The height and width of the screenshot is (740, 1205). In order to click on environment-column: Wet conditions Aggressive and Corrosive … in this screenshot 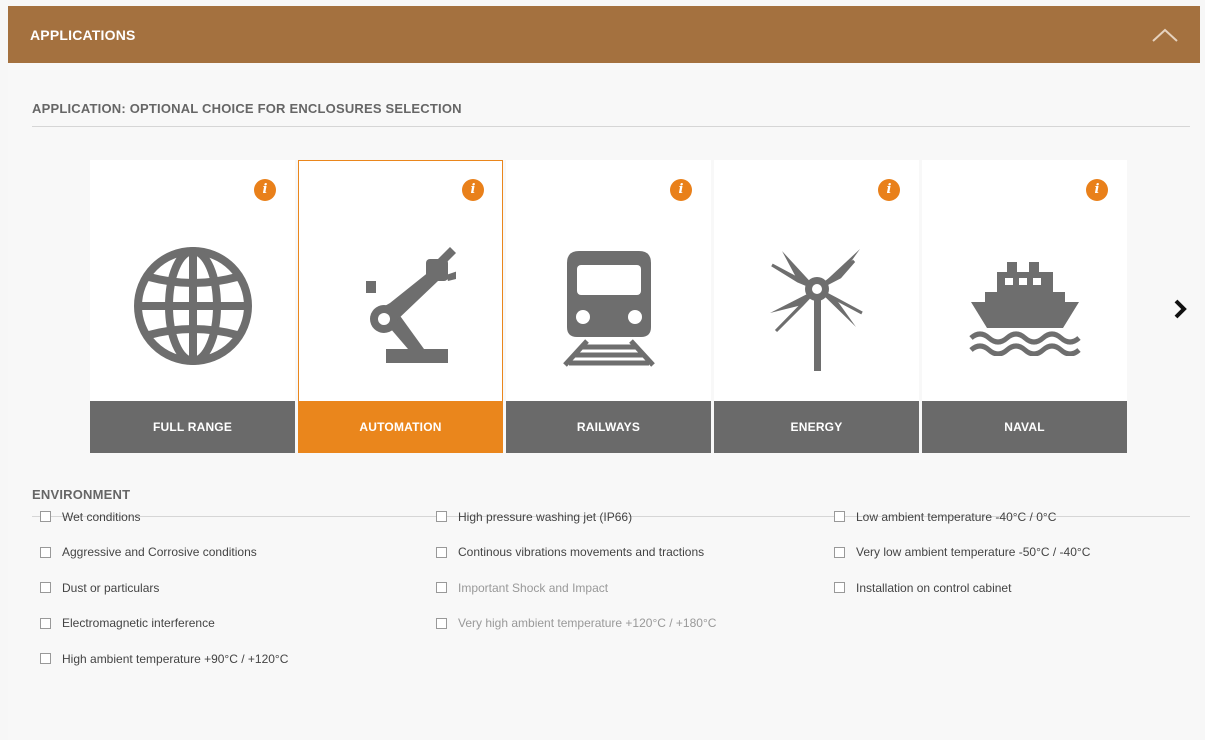, I will do `click(164, 588)`.